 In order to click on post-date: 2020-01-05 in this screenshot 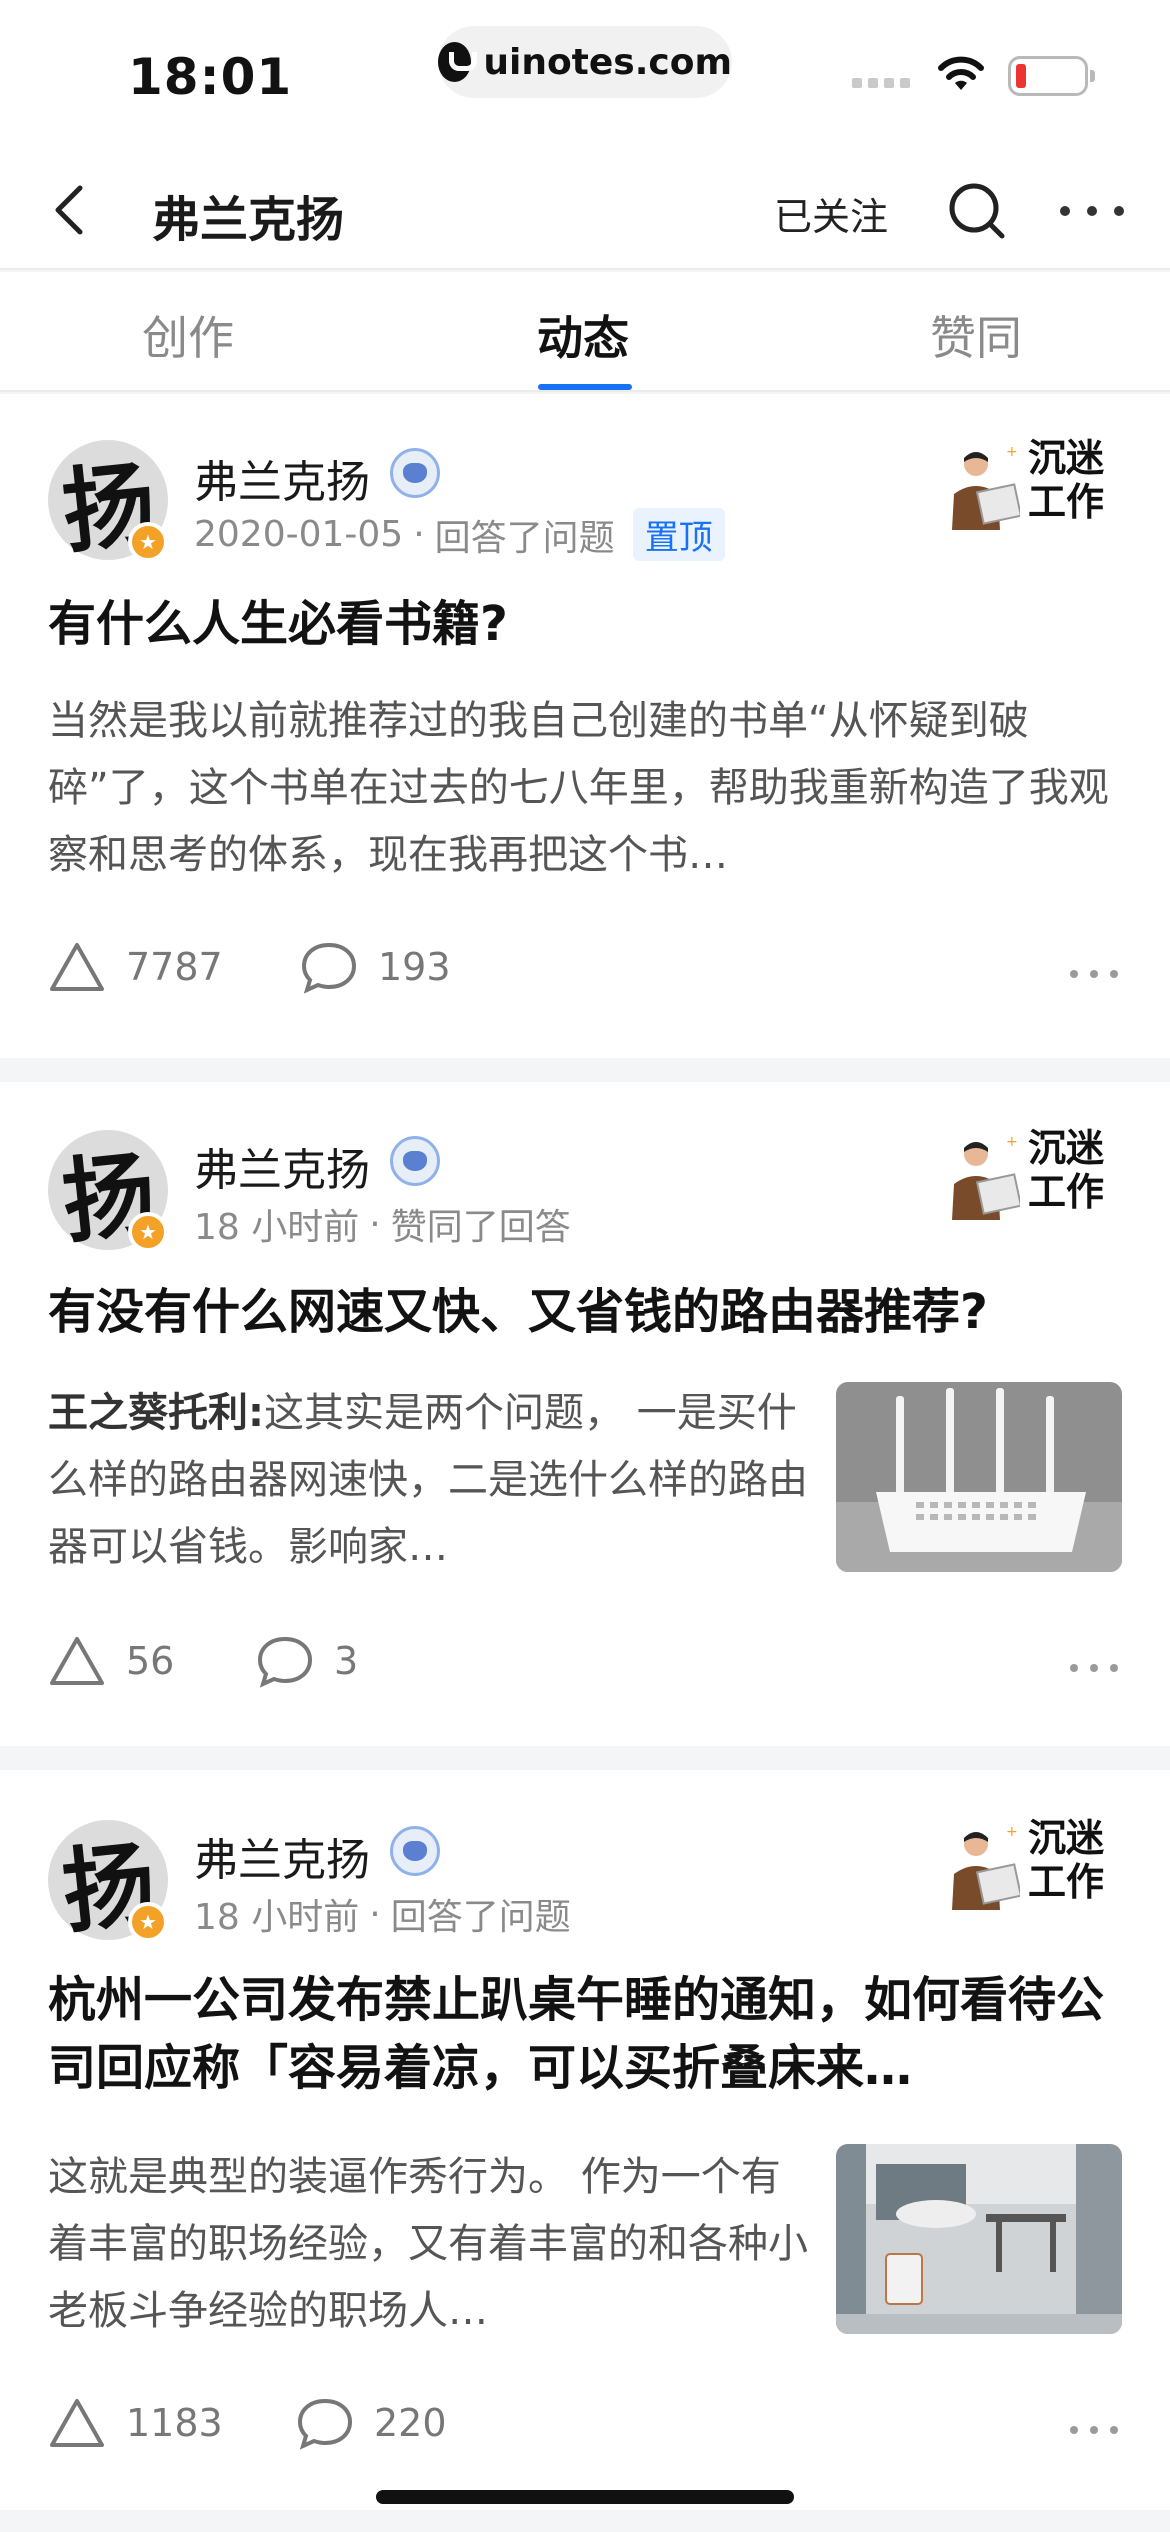, I will do `click(299, 534)`.